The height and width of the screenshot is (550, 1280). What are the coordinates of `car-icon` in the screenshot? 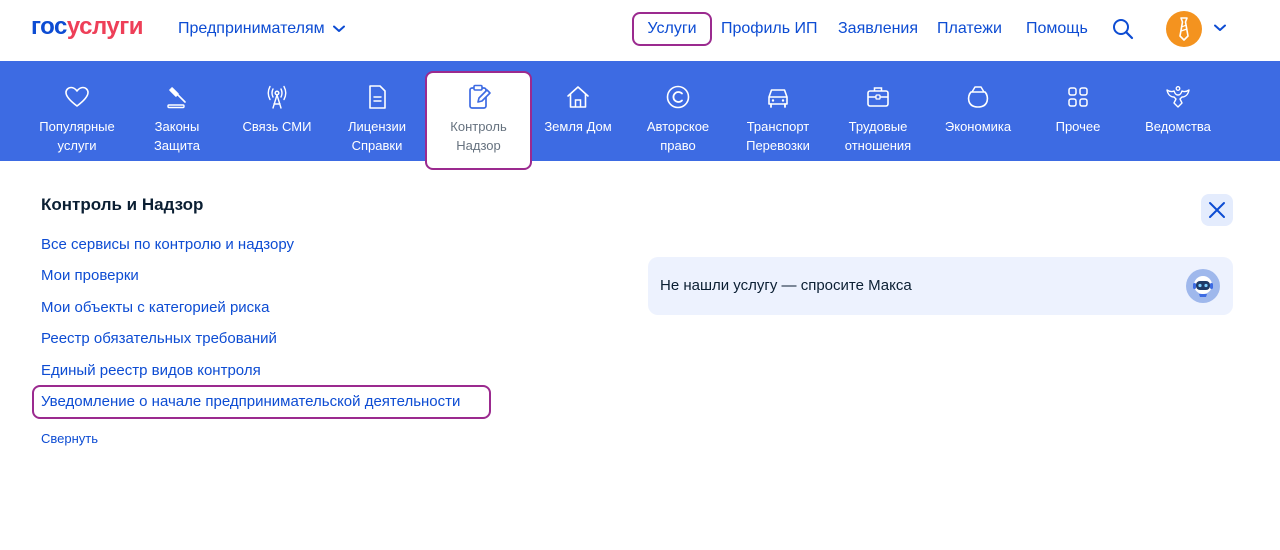 It's located at (778, 98).